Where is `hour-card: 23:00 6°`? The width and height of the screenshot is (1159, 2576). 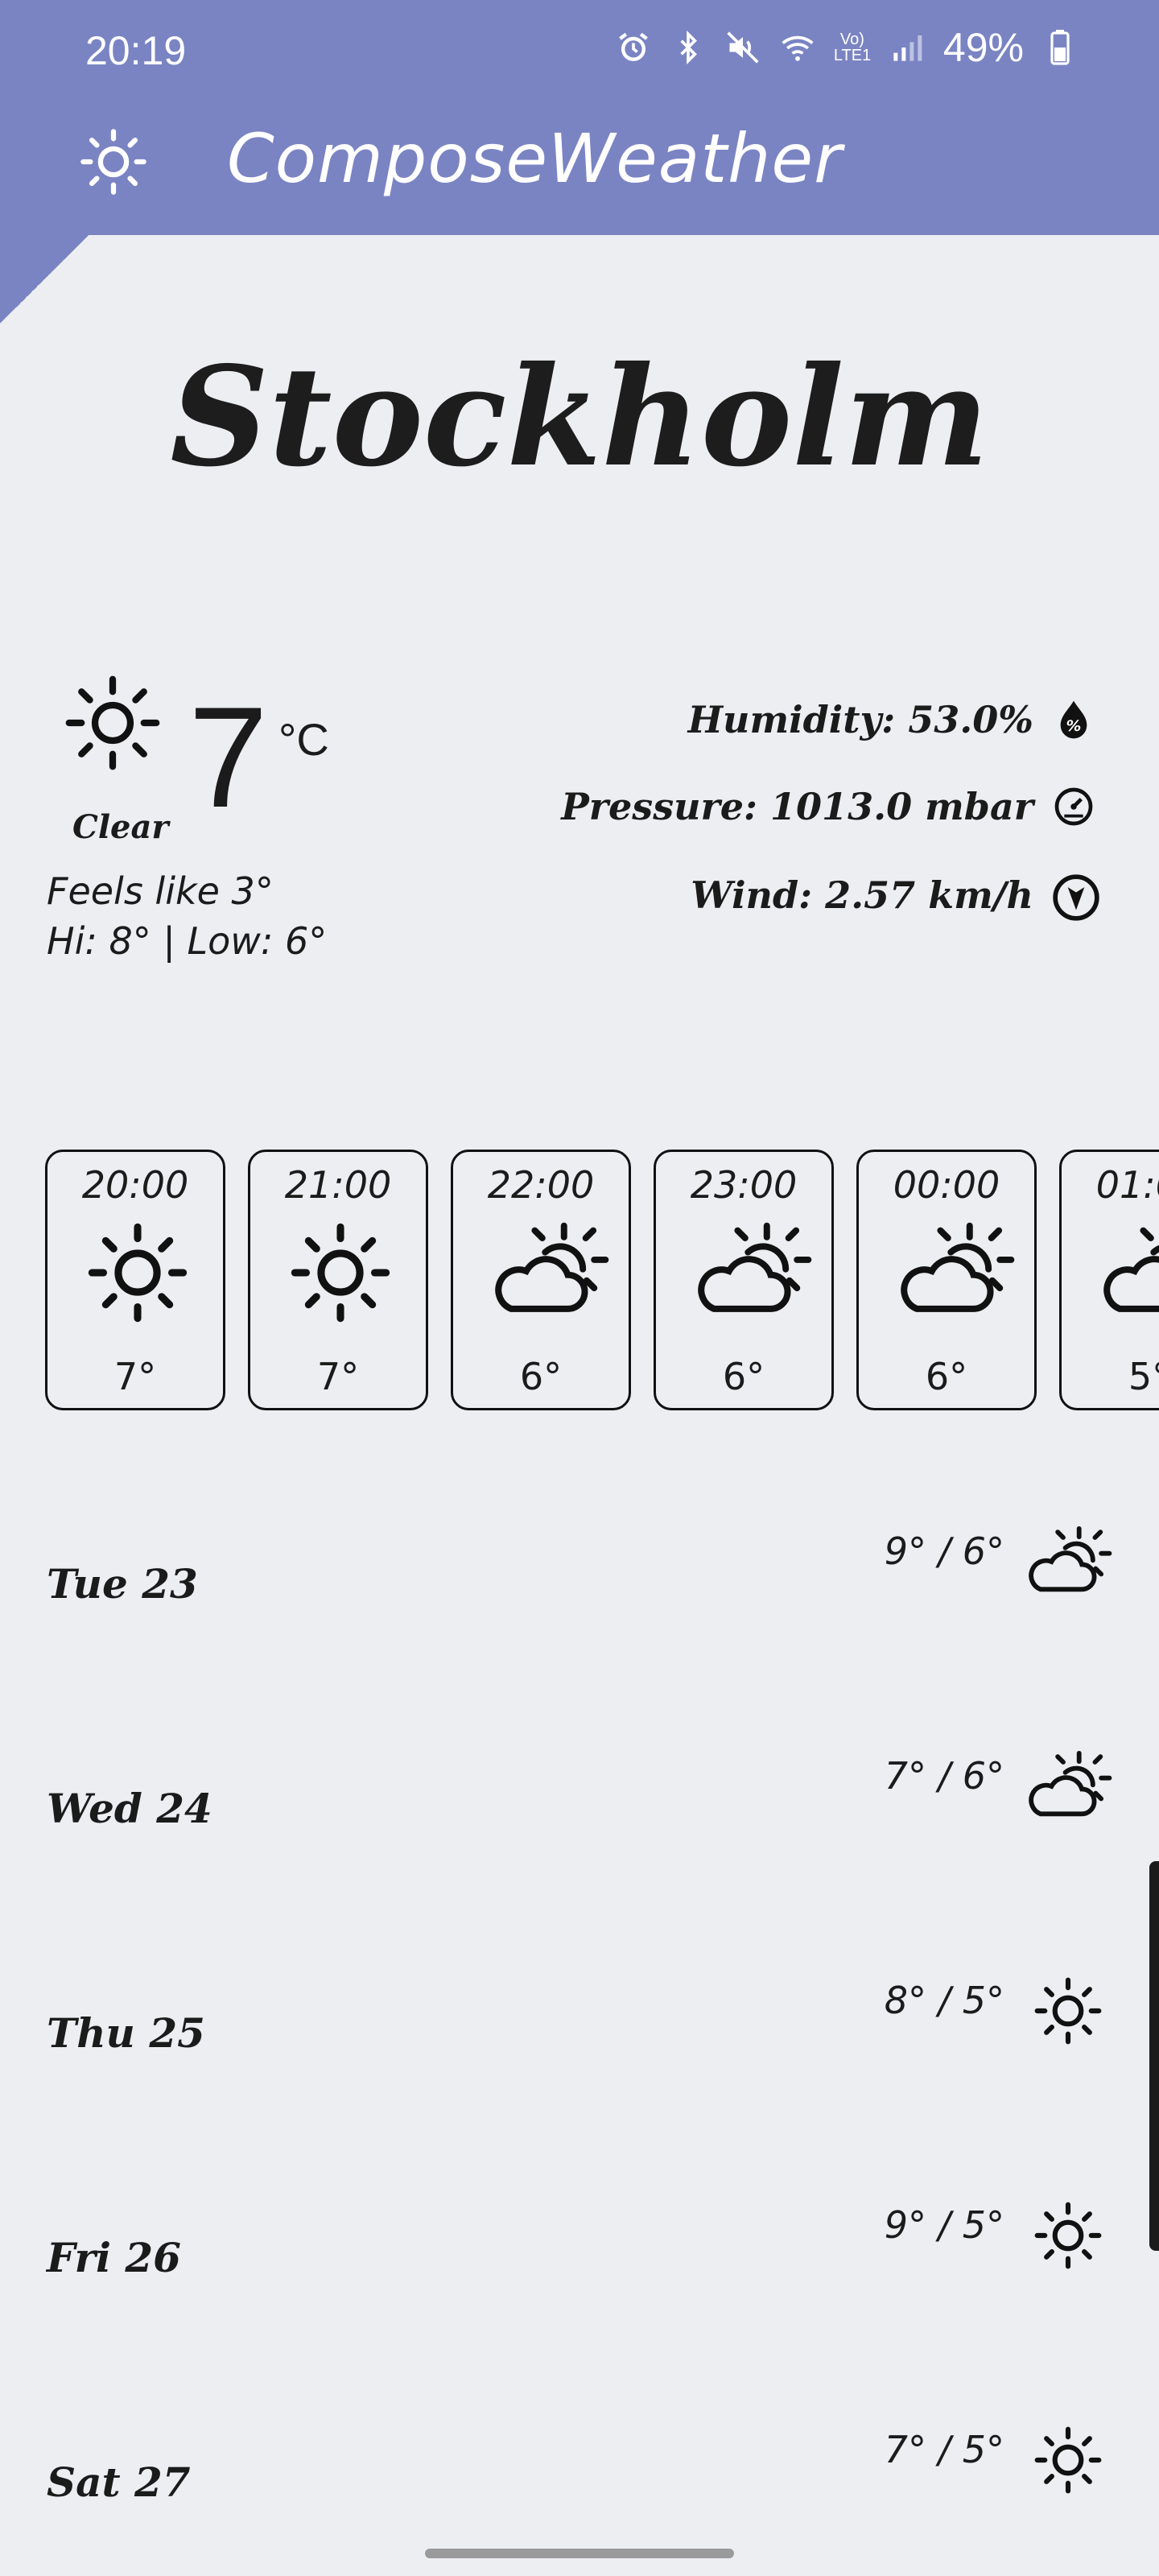
hour-card: 23:00 6° is located at coordinates (744, 1280).